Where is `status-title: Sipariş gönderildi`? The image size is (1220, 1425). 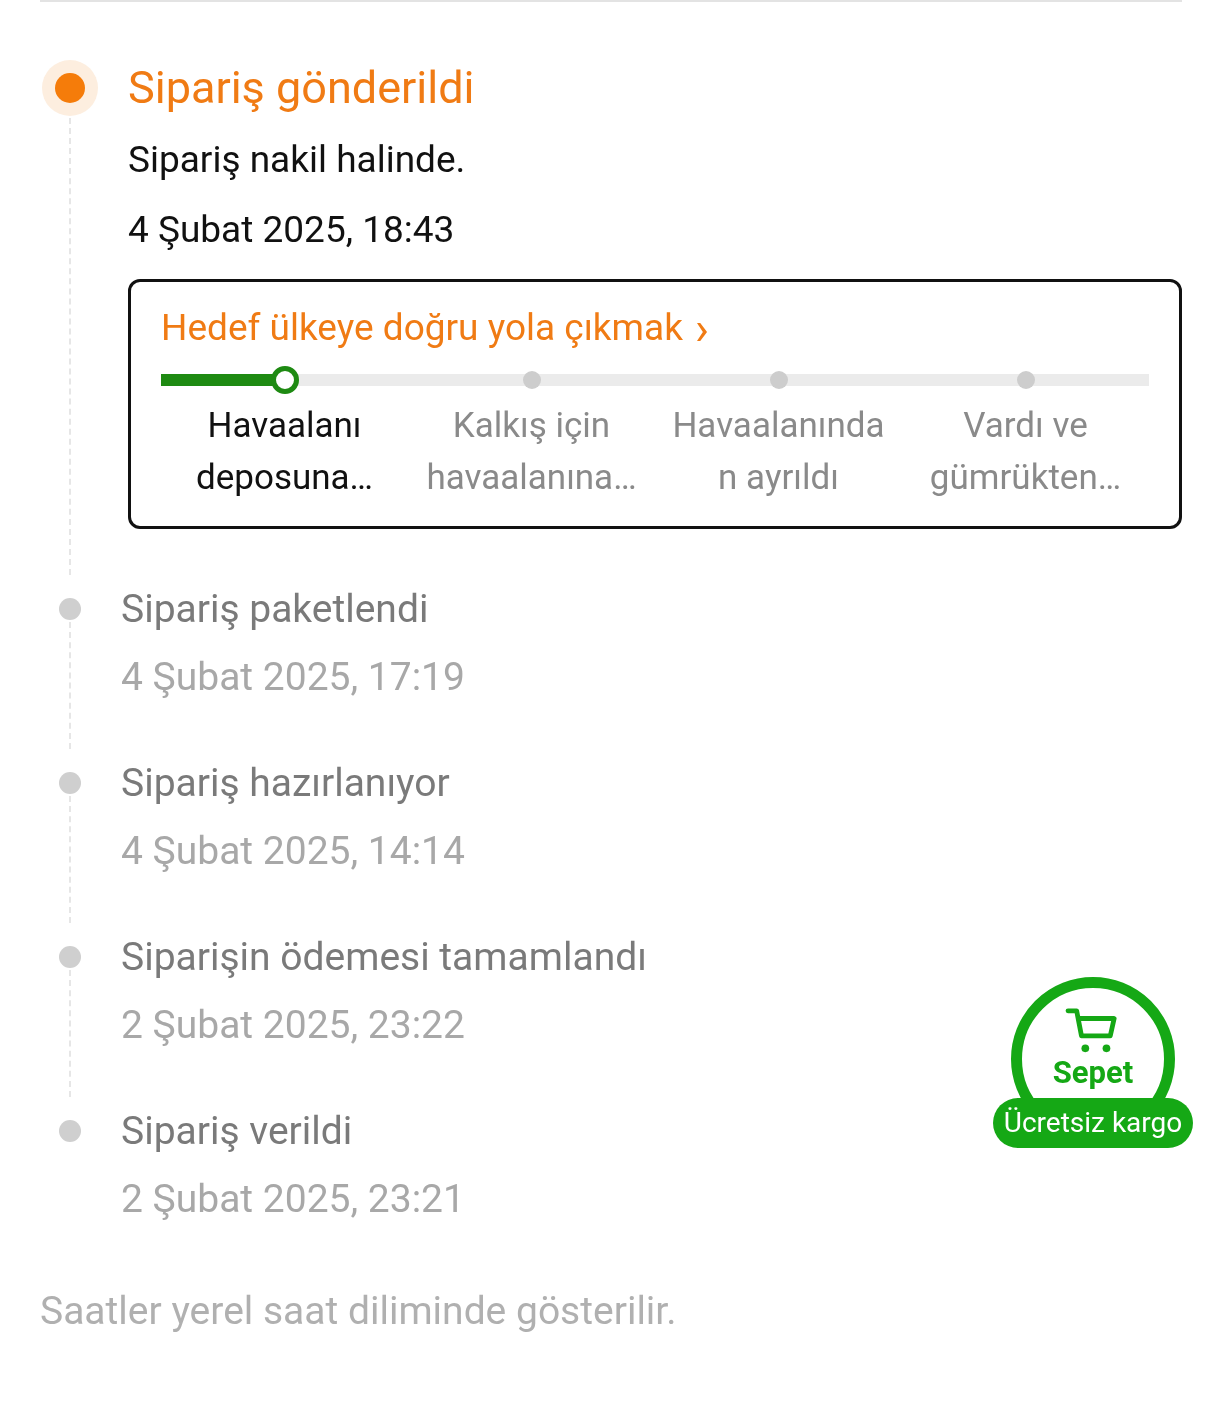
status-title: Sipariş gönderildi is located at coordinates (301, 88).